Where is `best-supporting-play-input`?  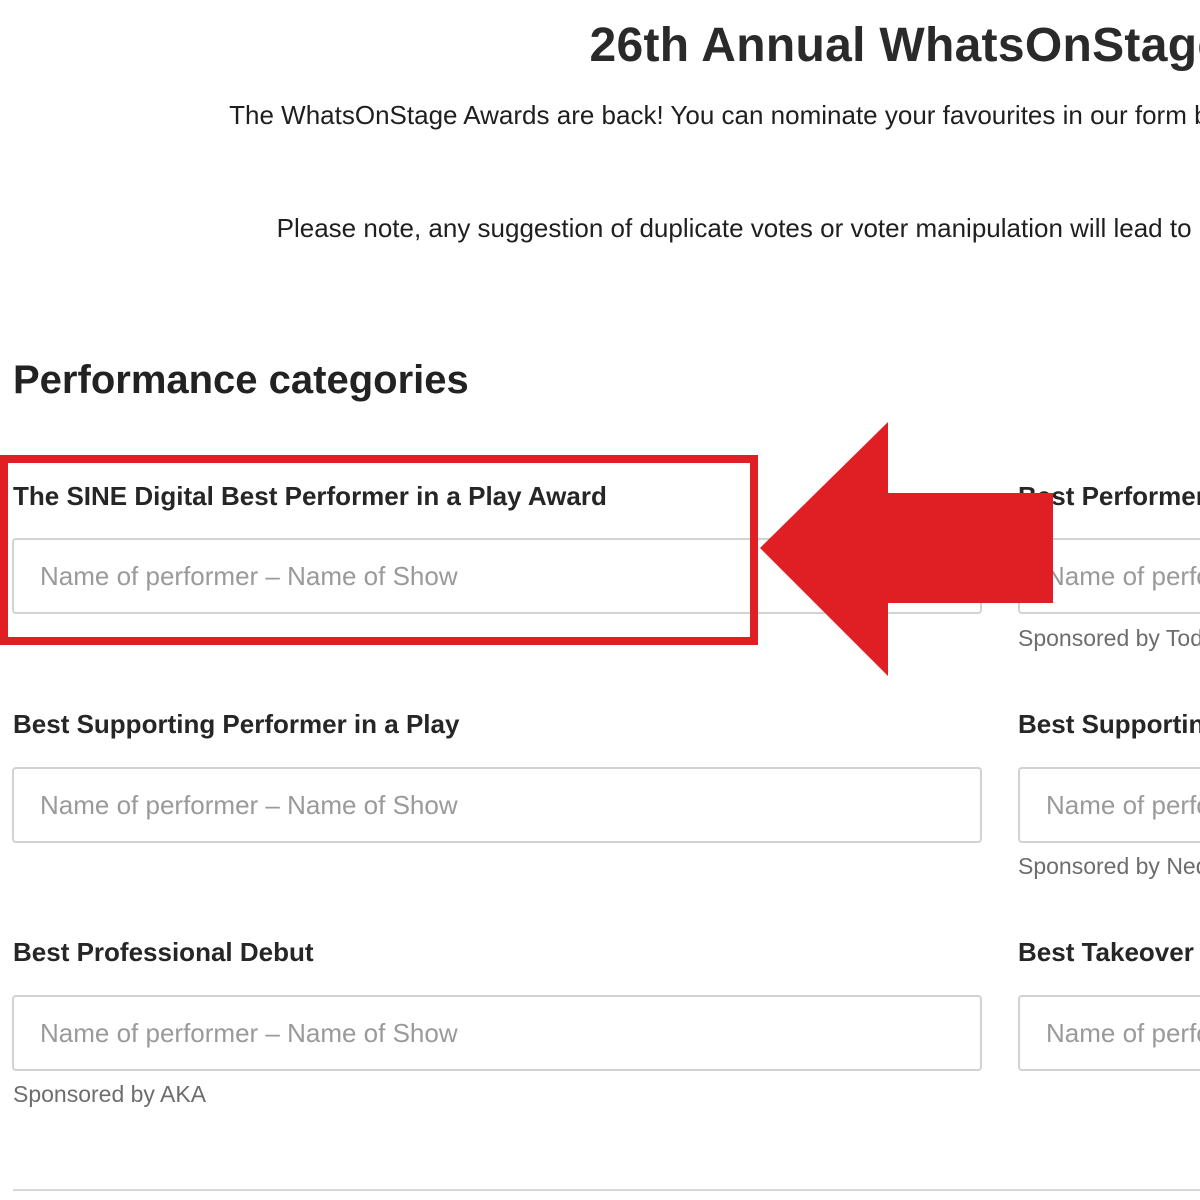 best-supporting-play-input is located at coordinates (497, 805).